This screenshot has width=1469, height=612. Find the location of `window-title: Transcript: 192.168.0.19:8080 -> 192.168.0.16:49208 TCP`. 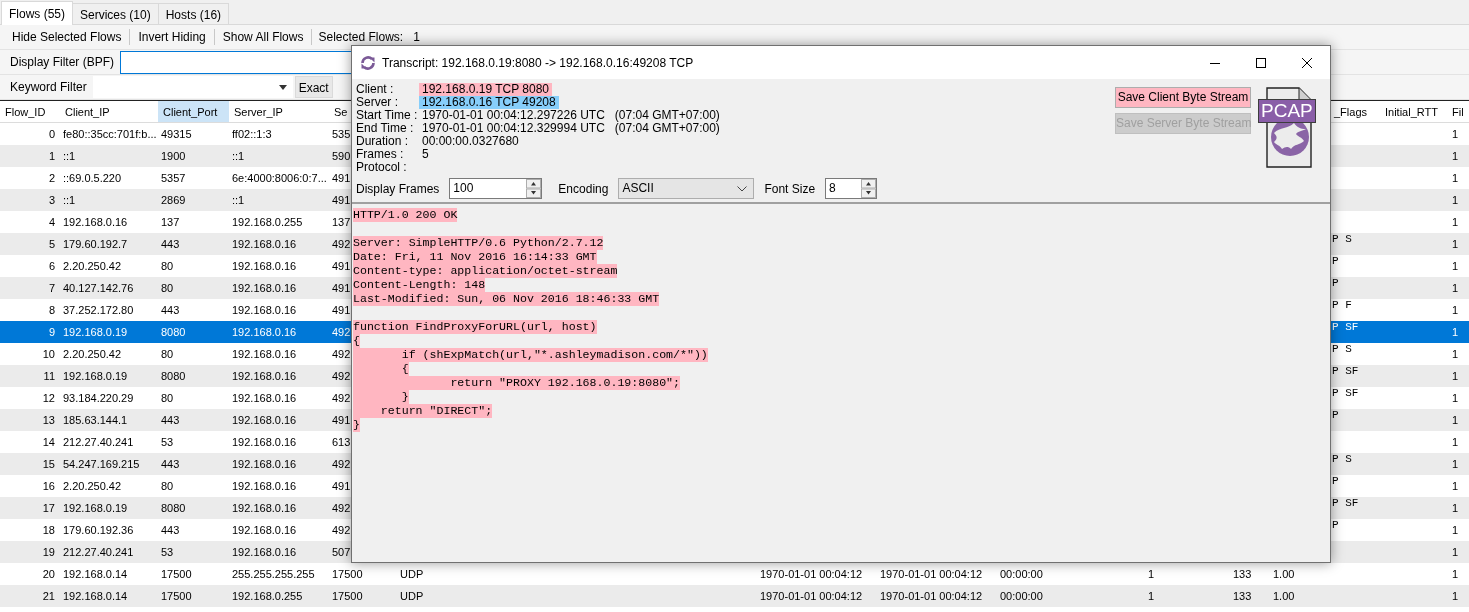

window-title: Transcript: 192.168.0.19:8080 -> 192.168.0.16:49208 TCP is located at coordinates (538, 62).